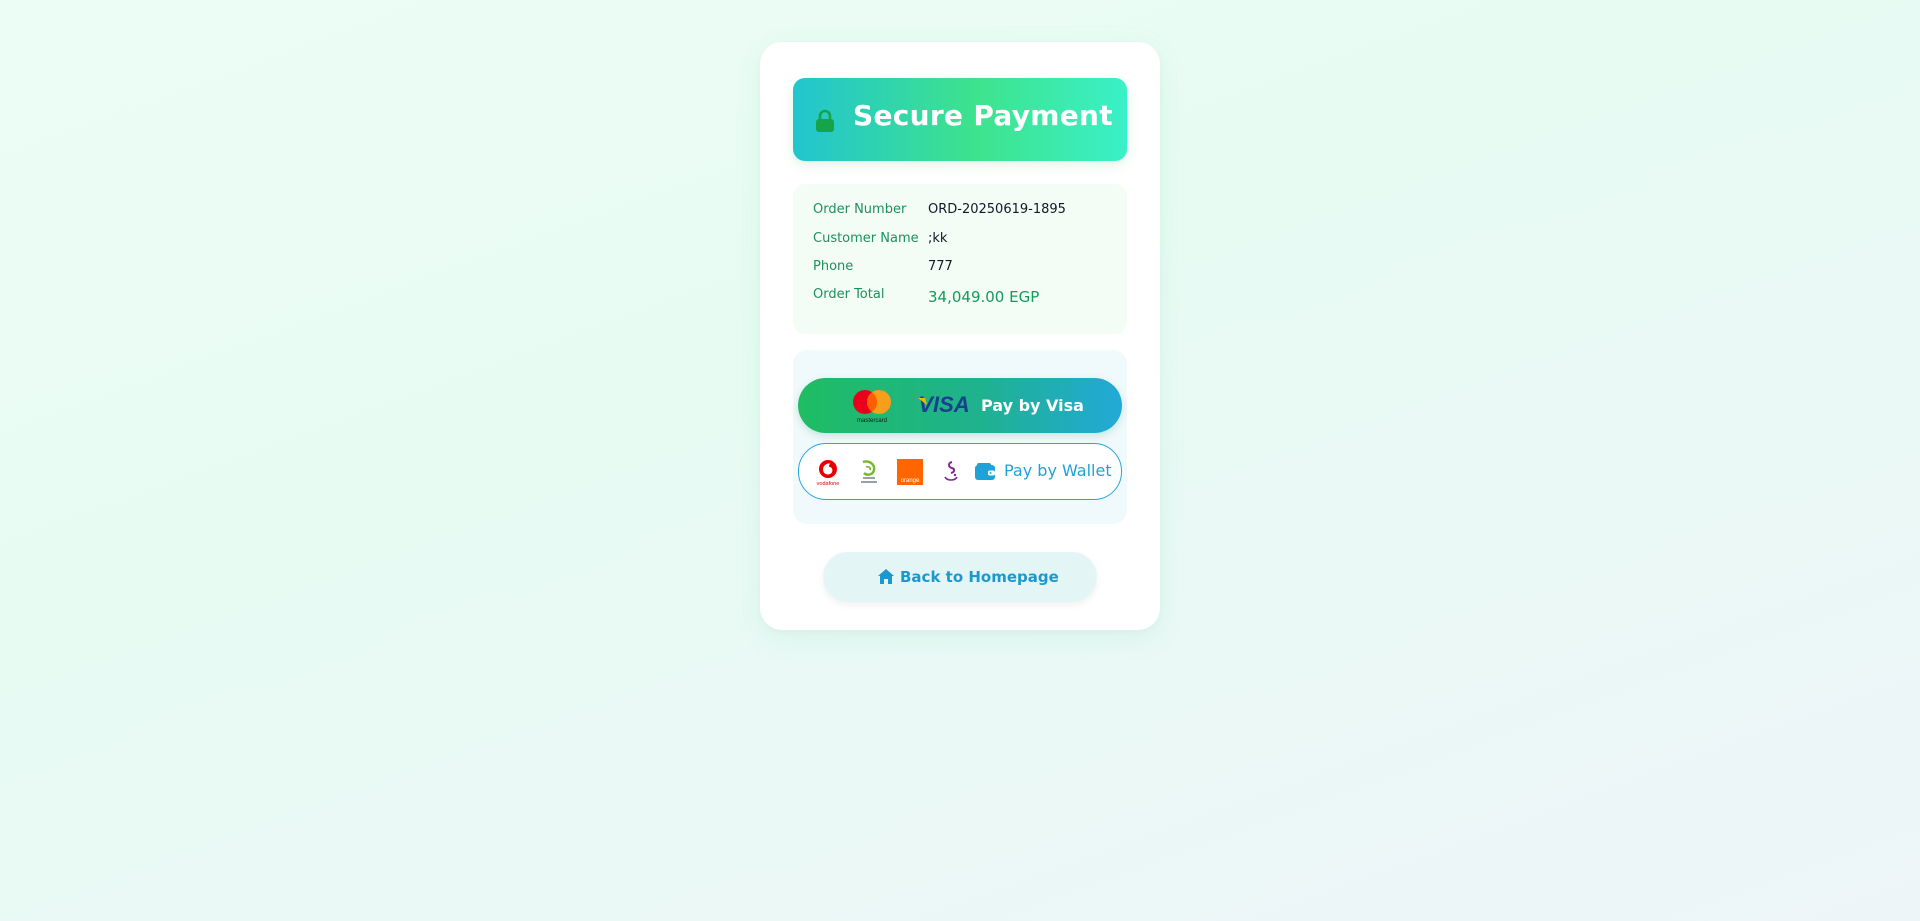  Describe the element at coordinates (984, 297) in the screenshot. I see `order-total-value: 34,049.00 EGP` at that location.